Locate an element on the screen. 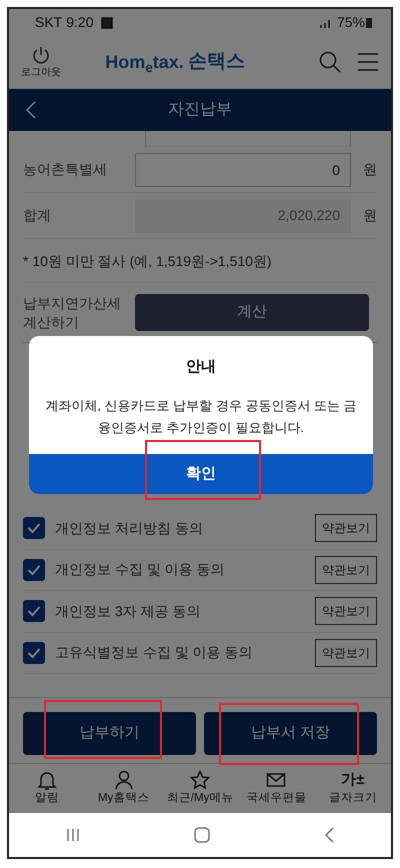 The width and height of the screenshot is (400, 868). search-icon is located at coordinates (330, 61).